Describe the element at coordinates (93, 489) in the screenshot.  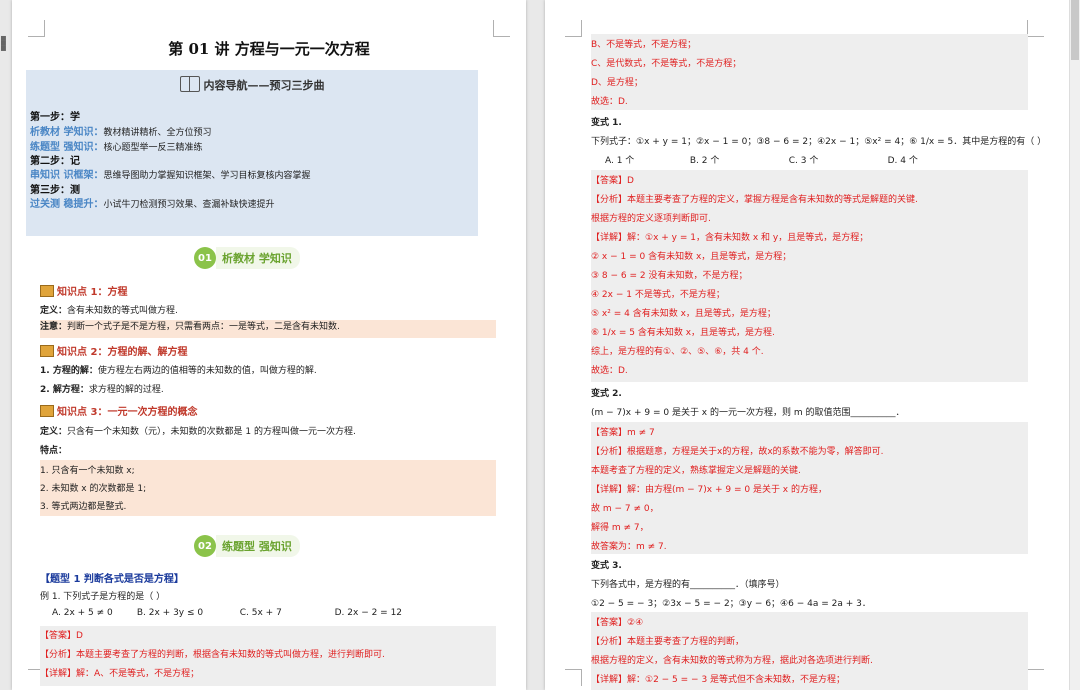
I see `feature-item: 2. 未知数 x 的次数都是 1;` at that location.